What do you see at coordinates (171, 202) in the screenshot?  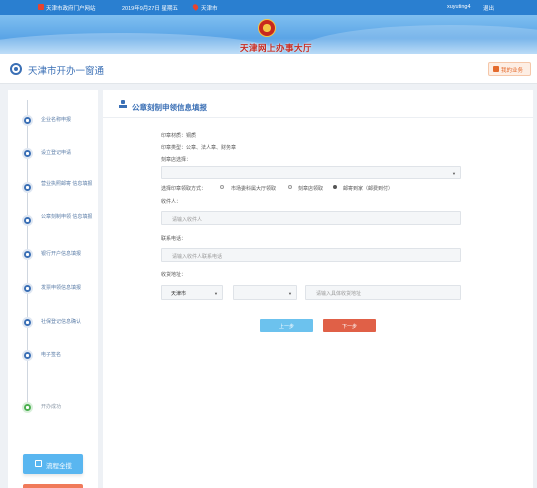 I see `recipient-label: 收件人：` at bounding box center [171, 202].